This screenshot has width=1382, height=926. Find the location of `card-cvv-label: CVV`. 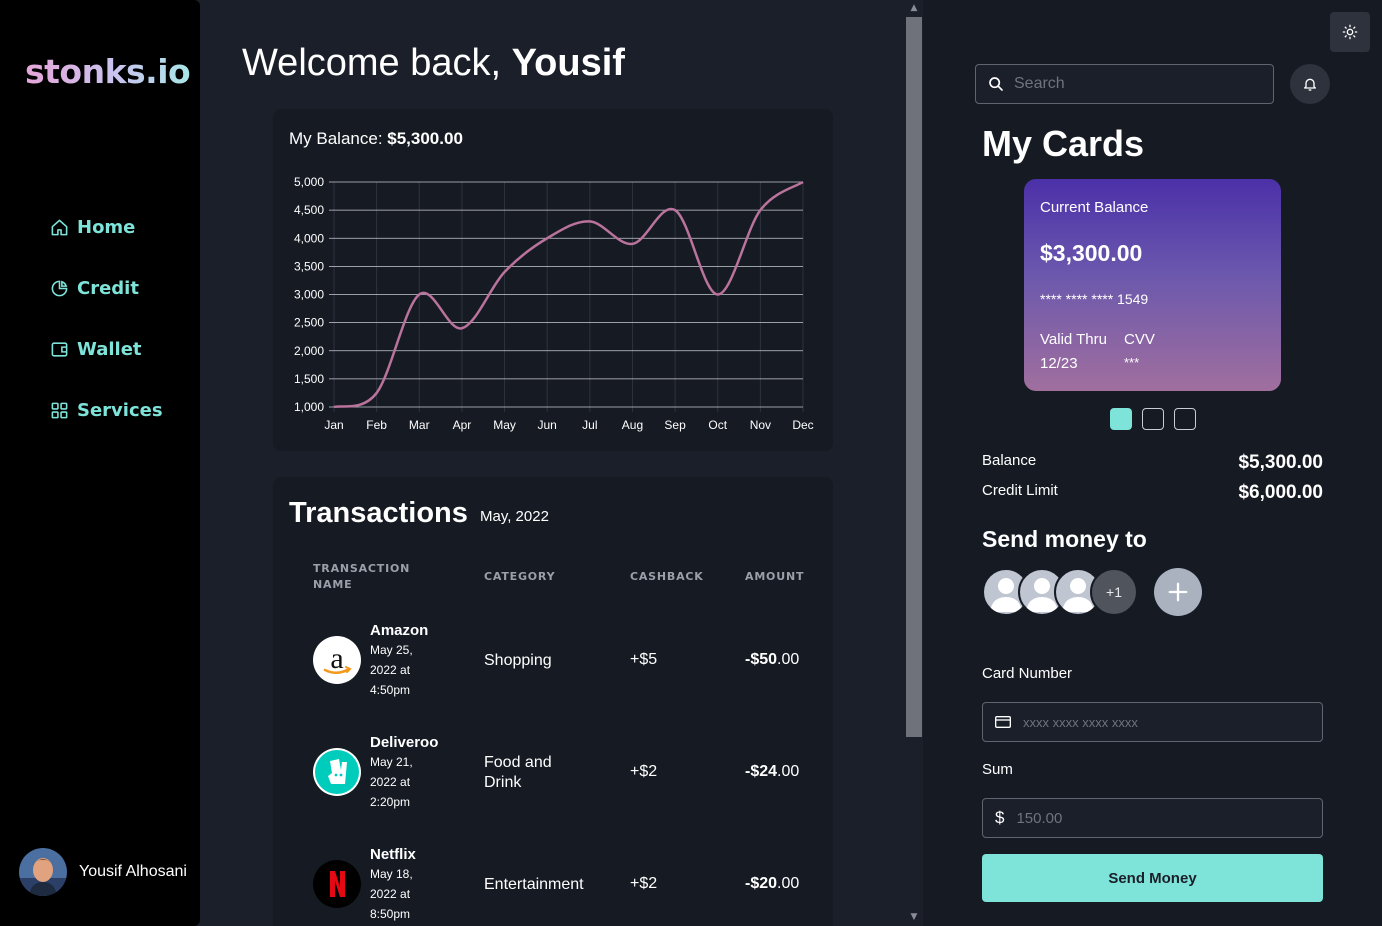

card-cvv-label: CVV is located at coordinates (1139, 339).